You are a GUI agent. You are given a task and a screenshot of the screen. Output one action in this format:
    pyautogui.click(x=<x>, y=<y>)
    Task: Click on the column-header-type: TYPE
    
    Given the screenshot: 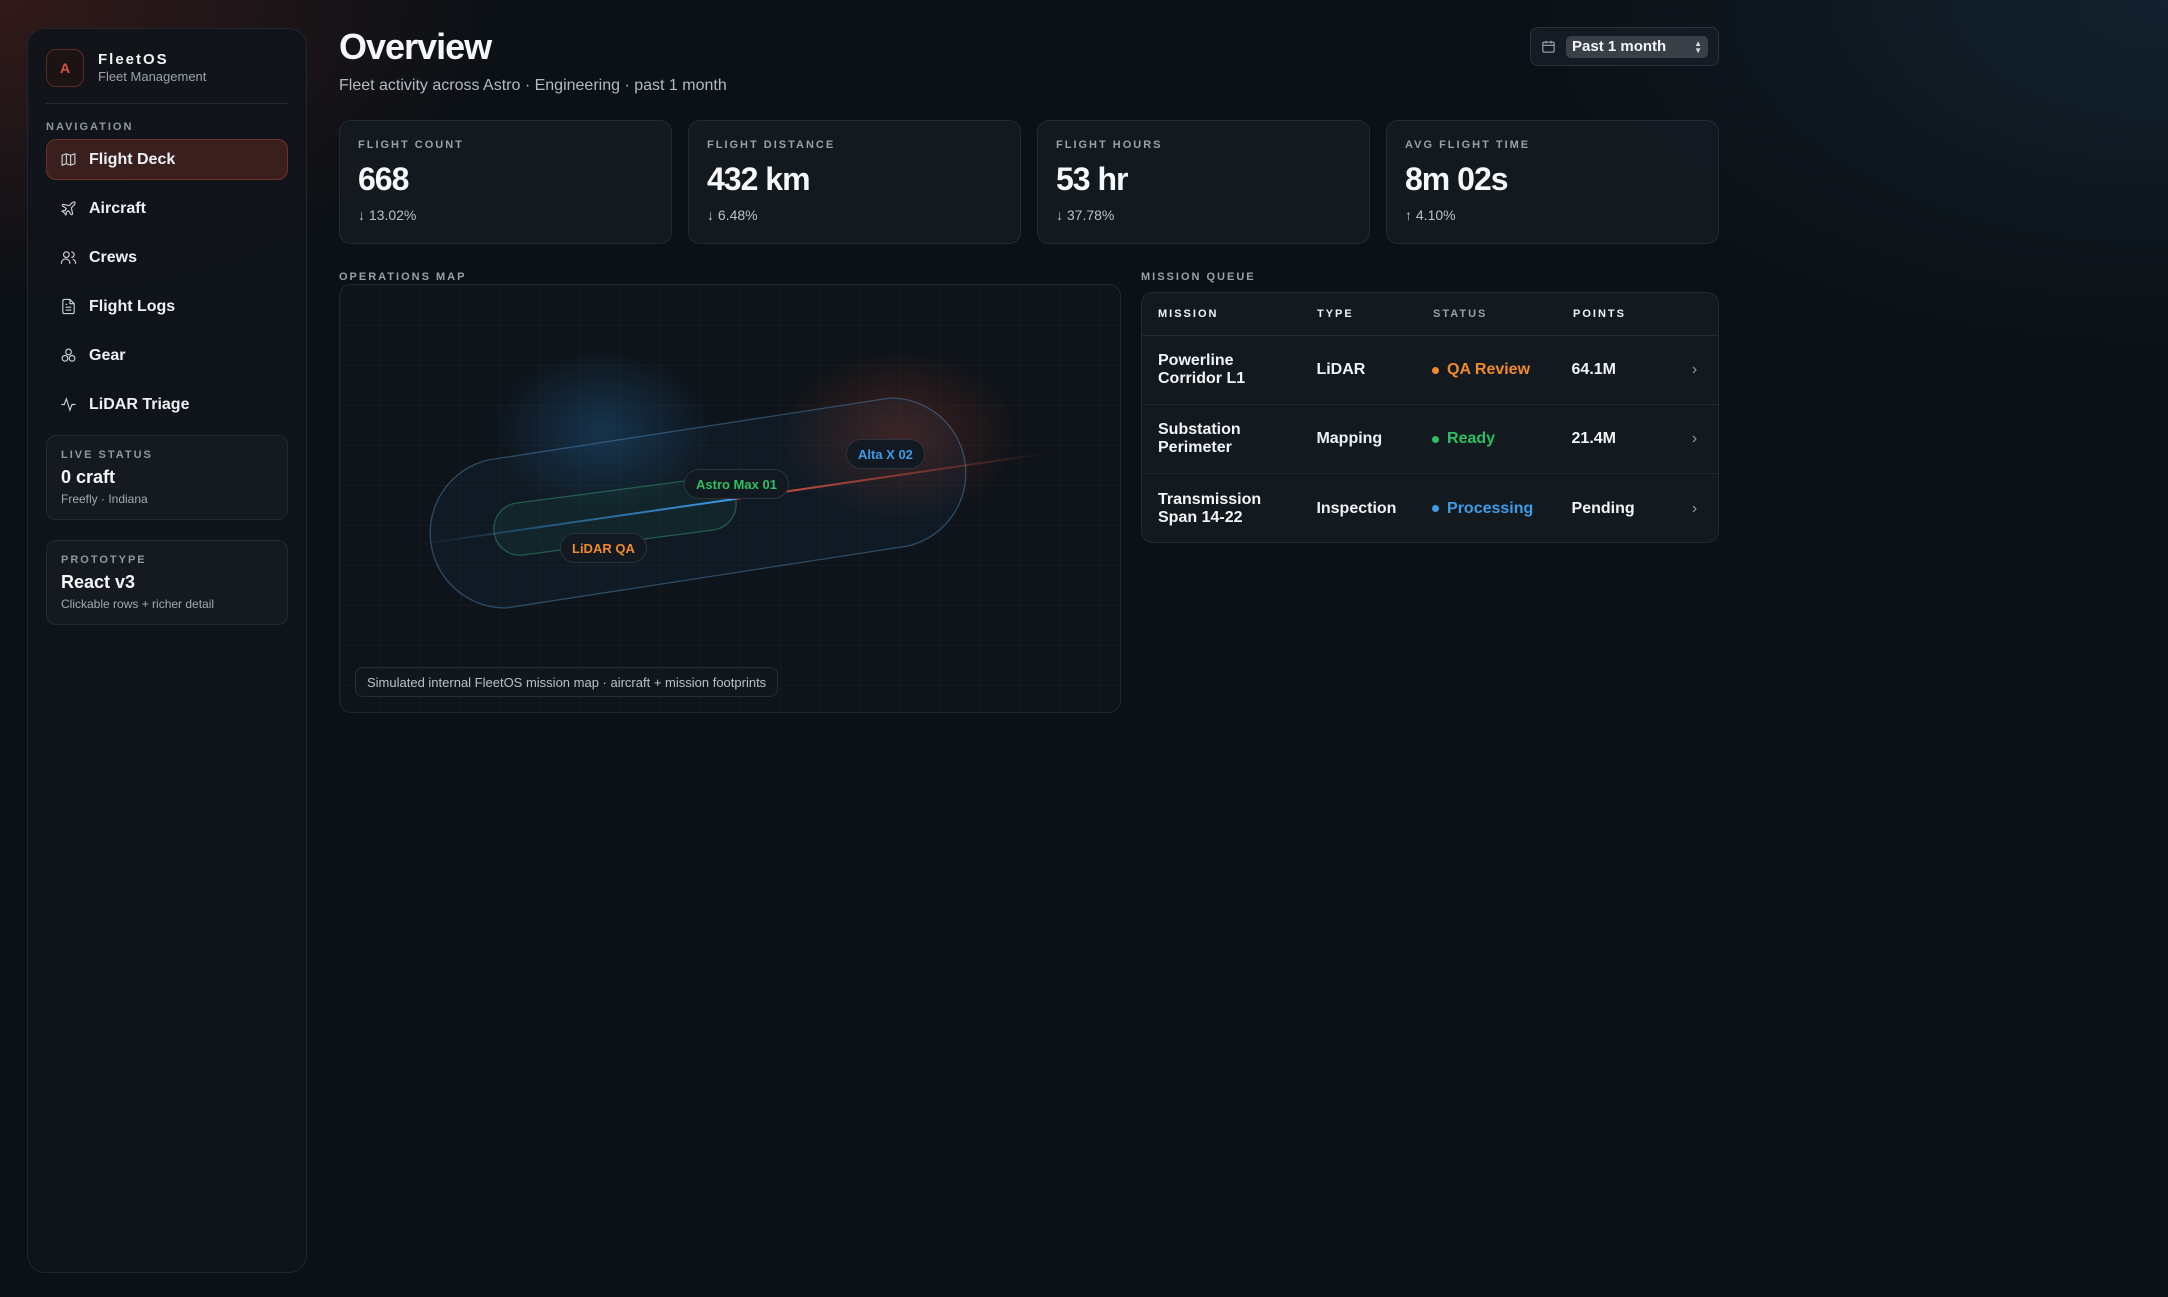 What is the action you would take?
    pyautogui.click(x=1375, y=314)
    